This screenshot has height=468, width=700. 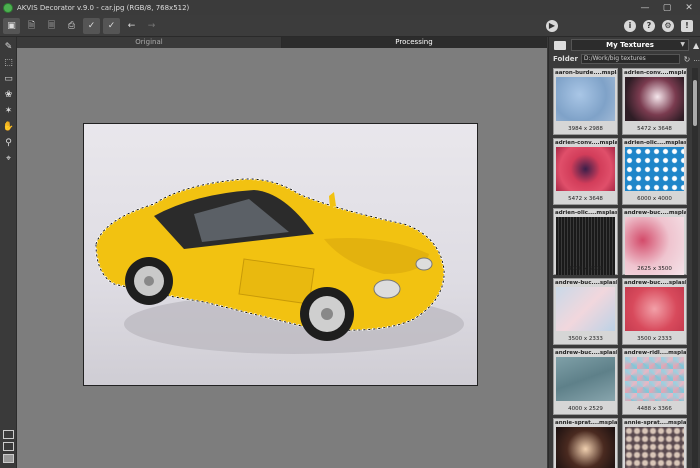 I want to click on chevron-down-icon: ▼, so click(x=682, y=44).